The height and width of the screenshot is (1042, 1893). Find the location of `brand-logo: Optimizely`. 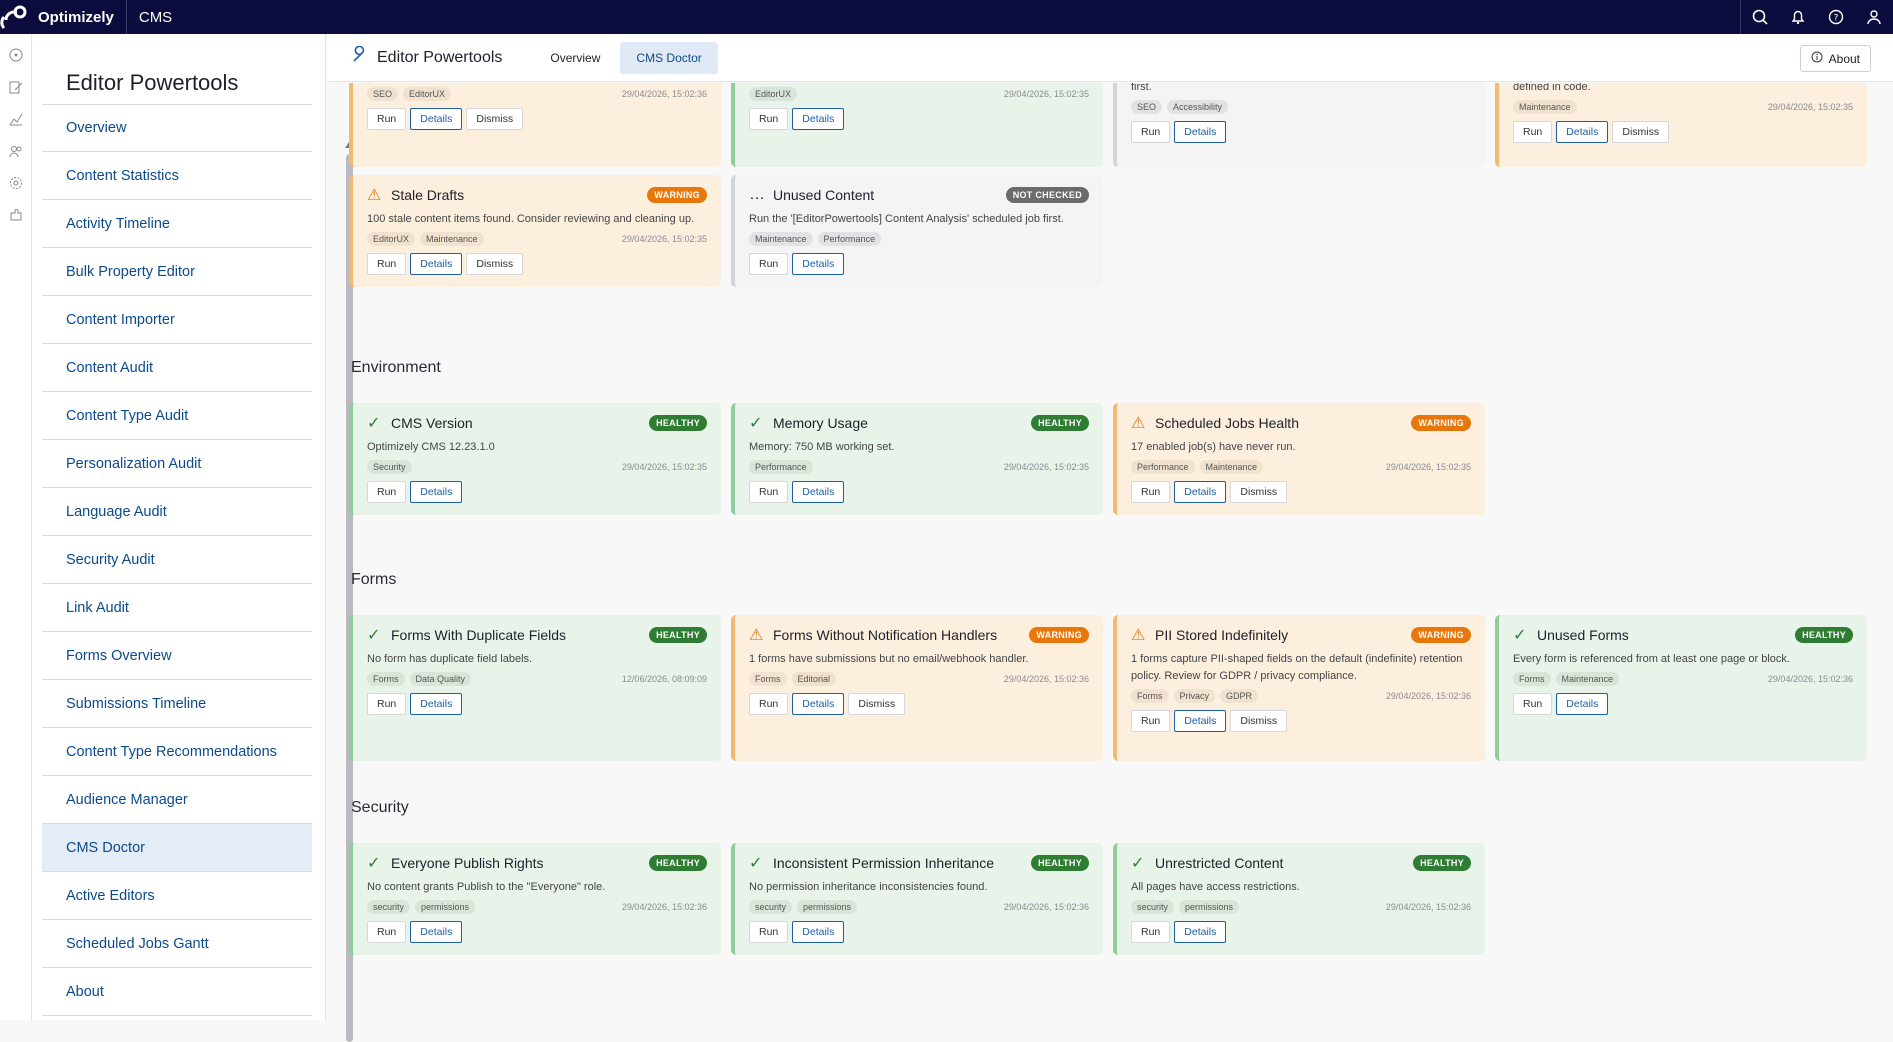

brand-logo: Optimizely is located at coordinates (57, 17).